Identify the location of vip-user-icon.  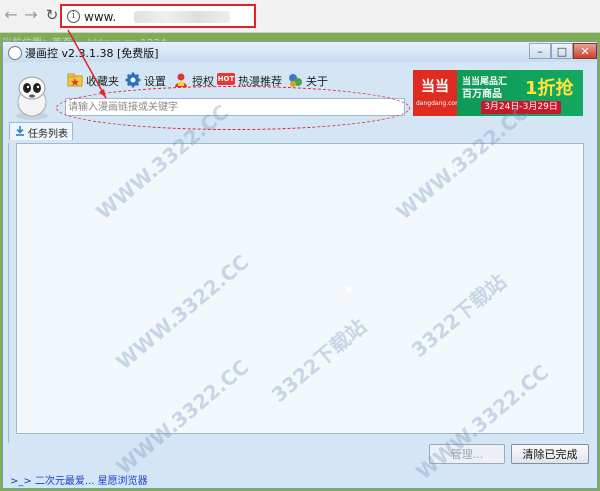
(181, 80).